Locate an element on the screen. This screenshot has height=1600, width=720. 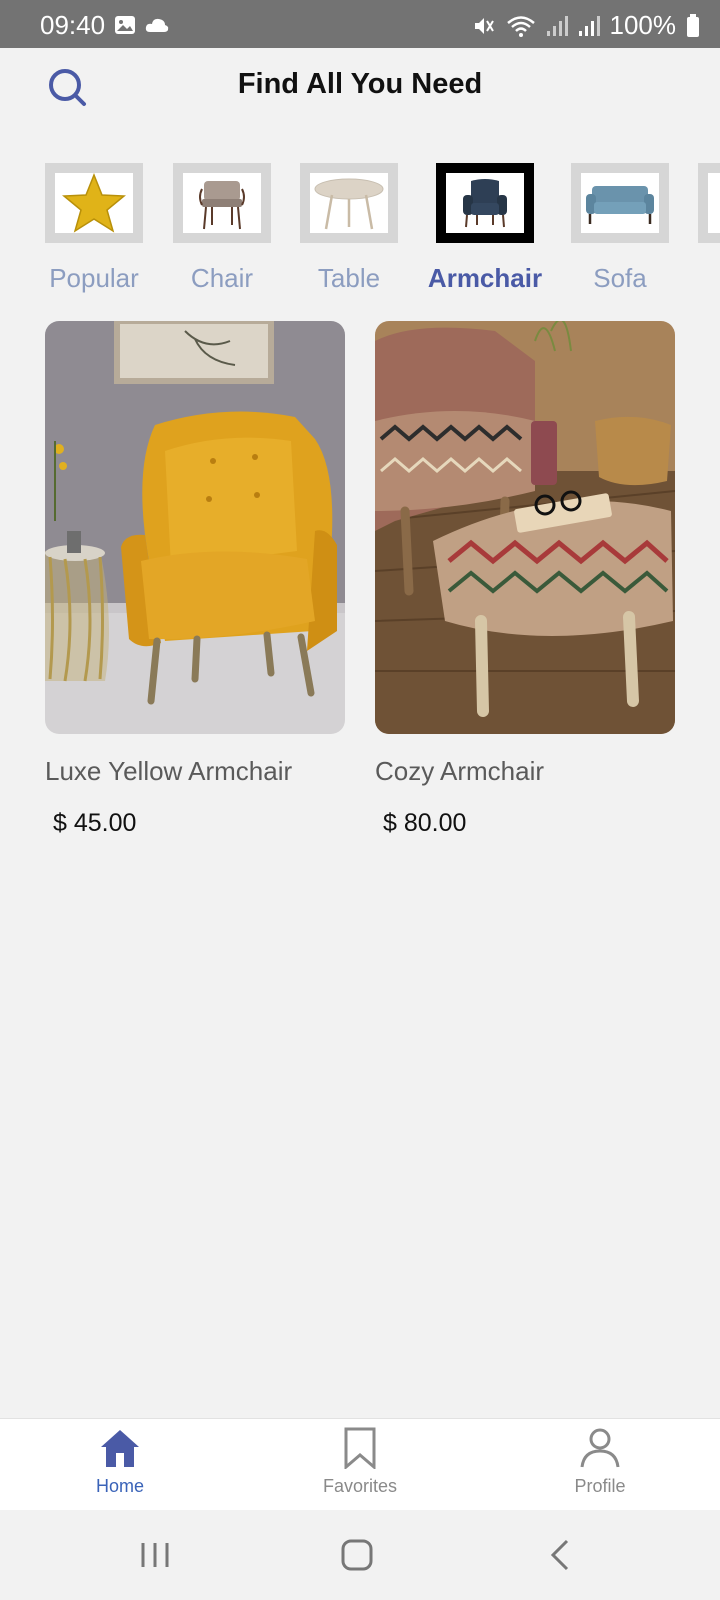
table-image is located at coordinates (349, 204).